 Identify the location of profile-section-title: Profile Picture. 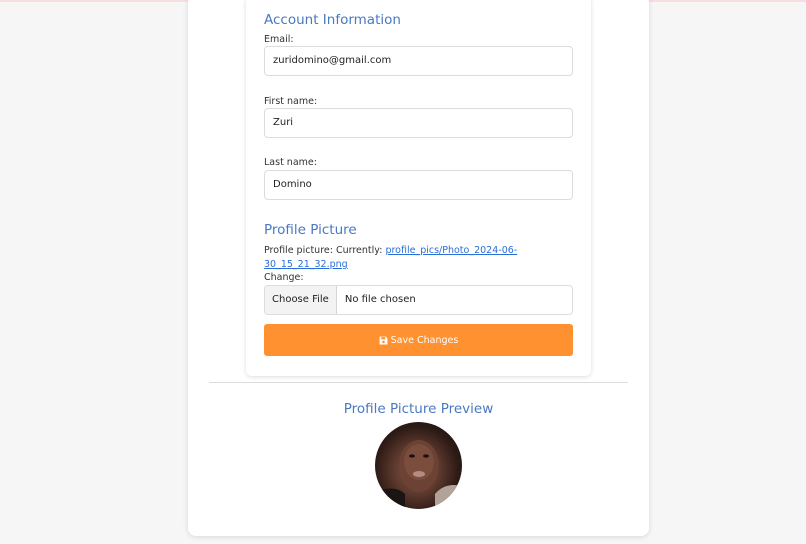
(310, 230).